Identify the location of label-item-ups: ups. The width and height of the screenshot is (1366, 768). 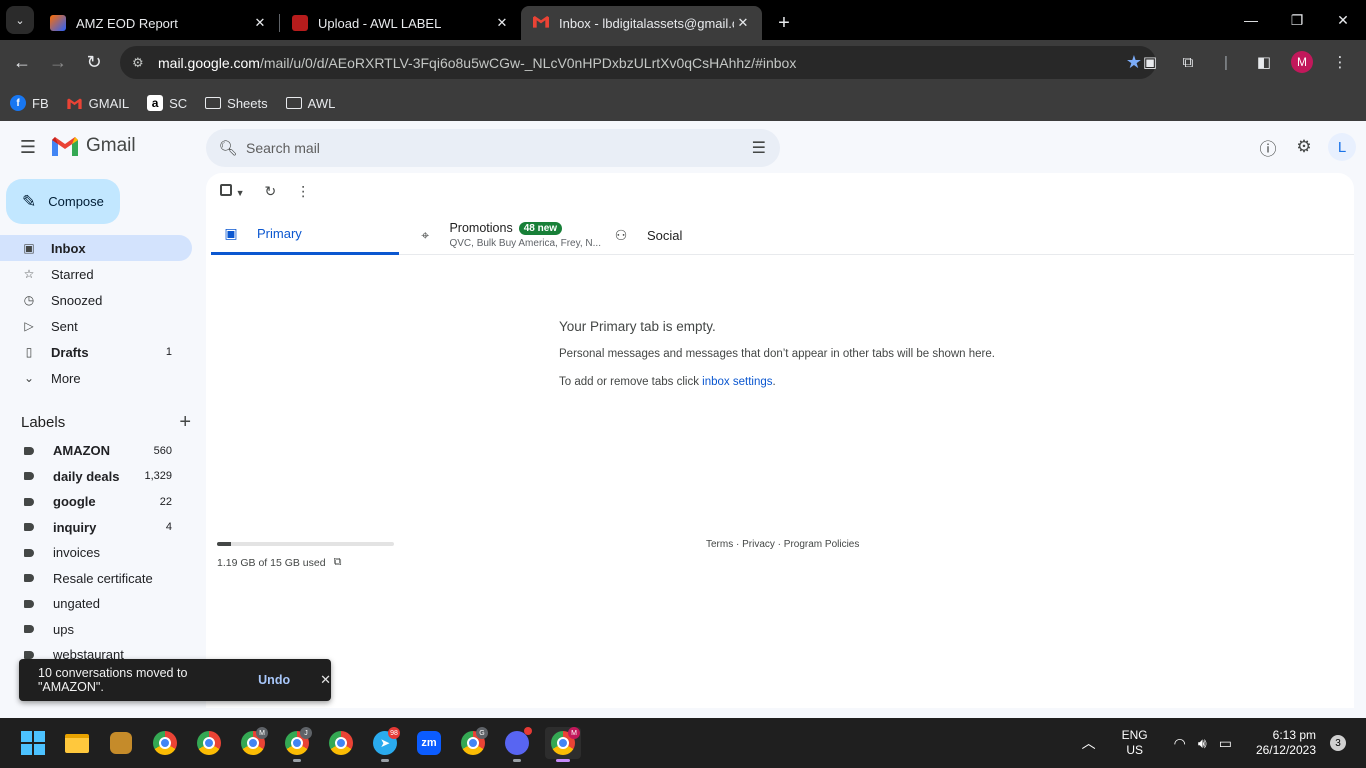
(96, 630).